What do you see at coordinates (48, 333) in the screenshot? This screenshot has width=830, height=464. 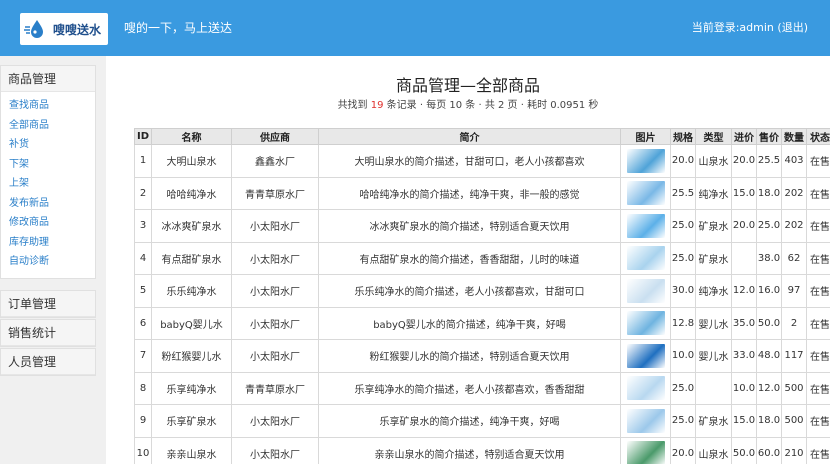 I see `sidebar-section-title-sales: 销售统计` at bounding box center [48, 333].